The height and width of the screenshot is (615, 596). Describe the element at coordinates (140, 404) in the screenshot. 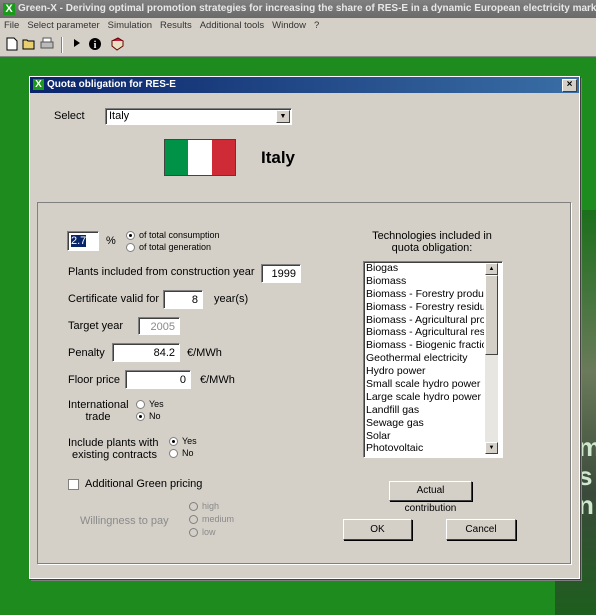

I see `radio-trade-yes` at that location.